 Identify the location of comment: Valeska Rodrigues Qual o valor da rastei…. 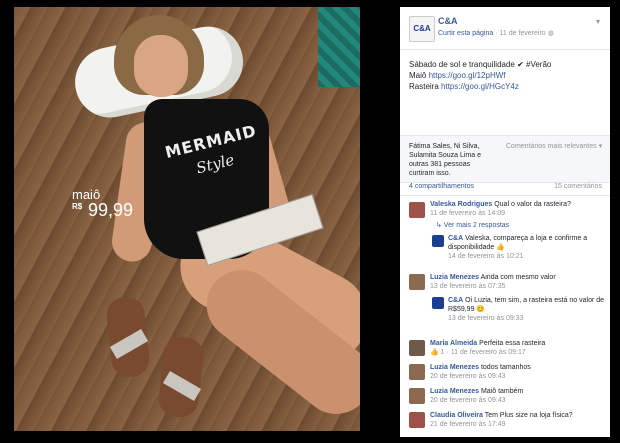
(518, 209).